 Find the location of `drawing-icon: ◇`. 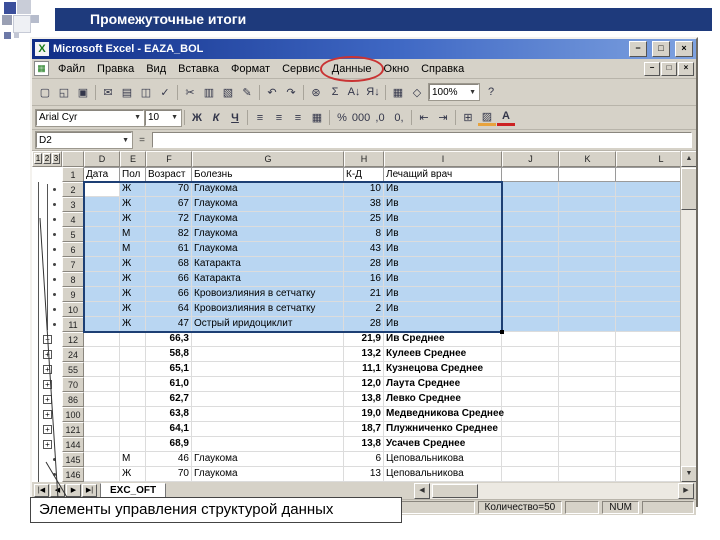

drawing-icon: ◇ is located at coordinates (417, 92).